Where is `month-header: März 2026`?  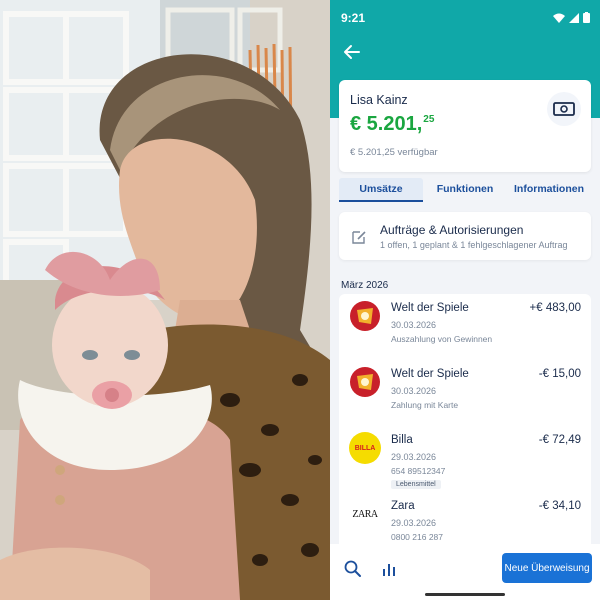 month-header: März 2026 is located at coordinates (365, 285).